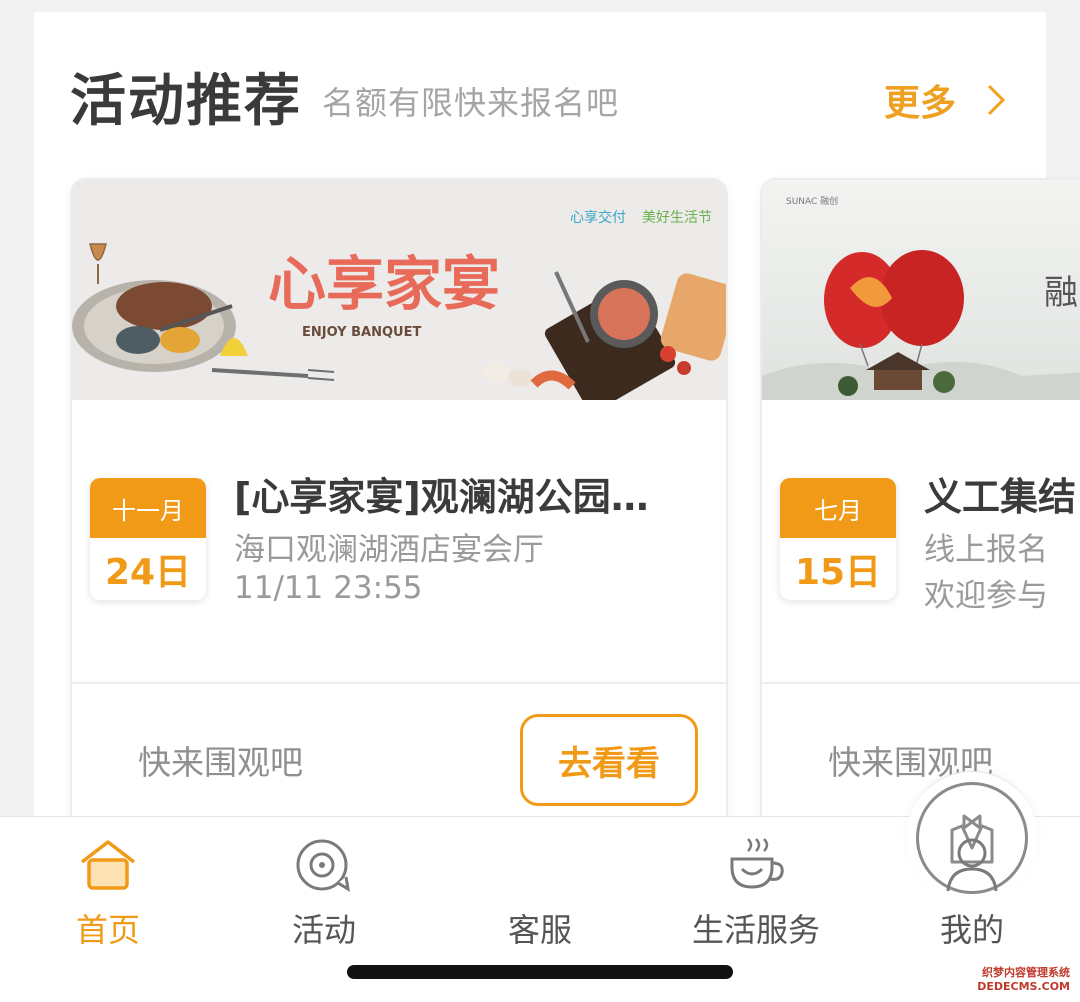 This screenshot has width=1080, height=1002. Describe the element at coordinates (609, 760) in the screenshot. I see `view-button: 去看看` at that location.